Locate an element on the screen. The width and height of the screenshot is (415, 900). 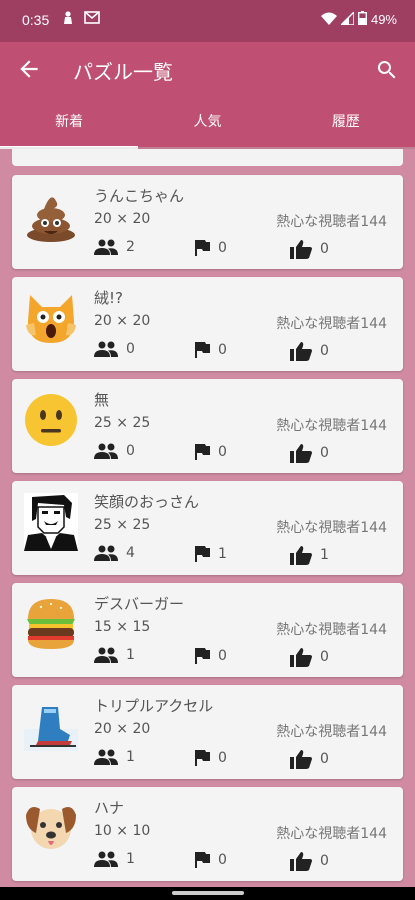
likes-count: 1 is located at coordinates (324, 555).